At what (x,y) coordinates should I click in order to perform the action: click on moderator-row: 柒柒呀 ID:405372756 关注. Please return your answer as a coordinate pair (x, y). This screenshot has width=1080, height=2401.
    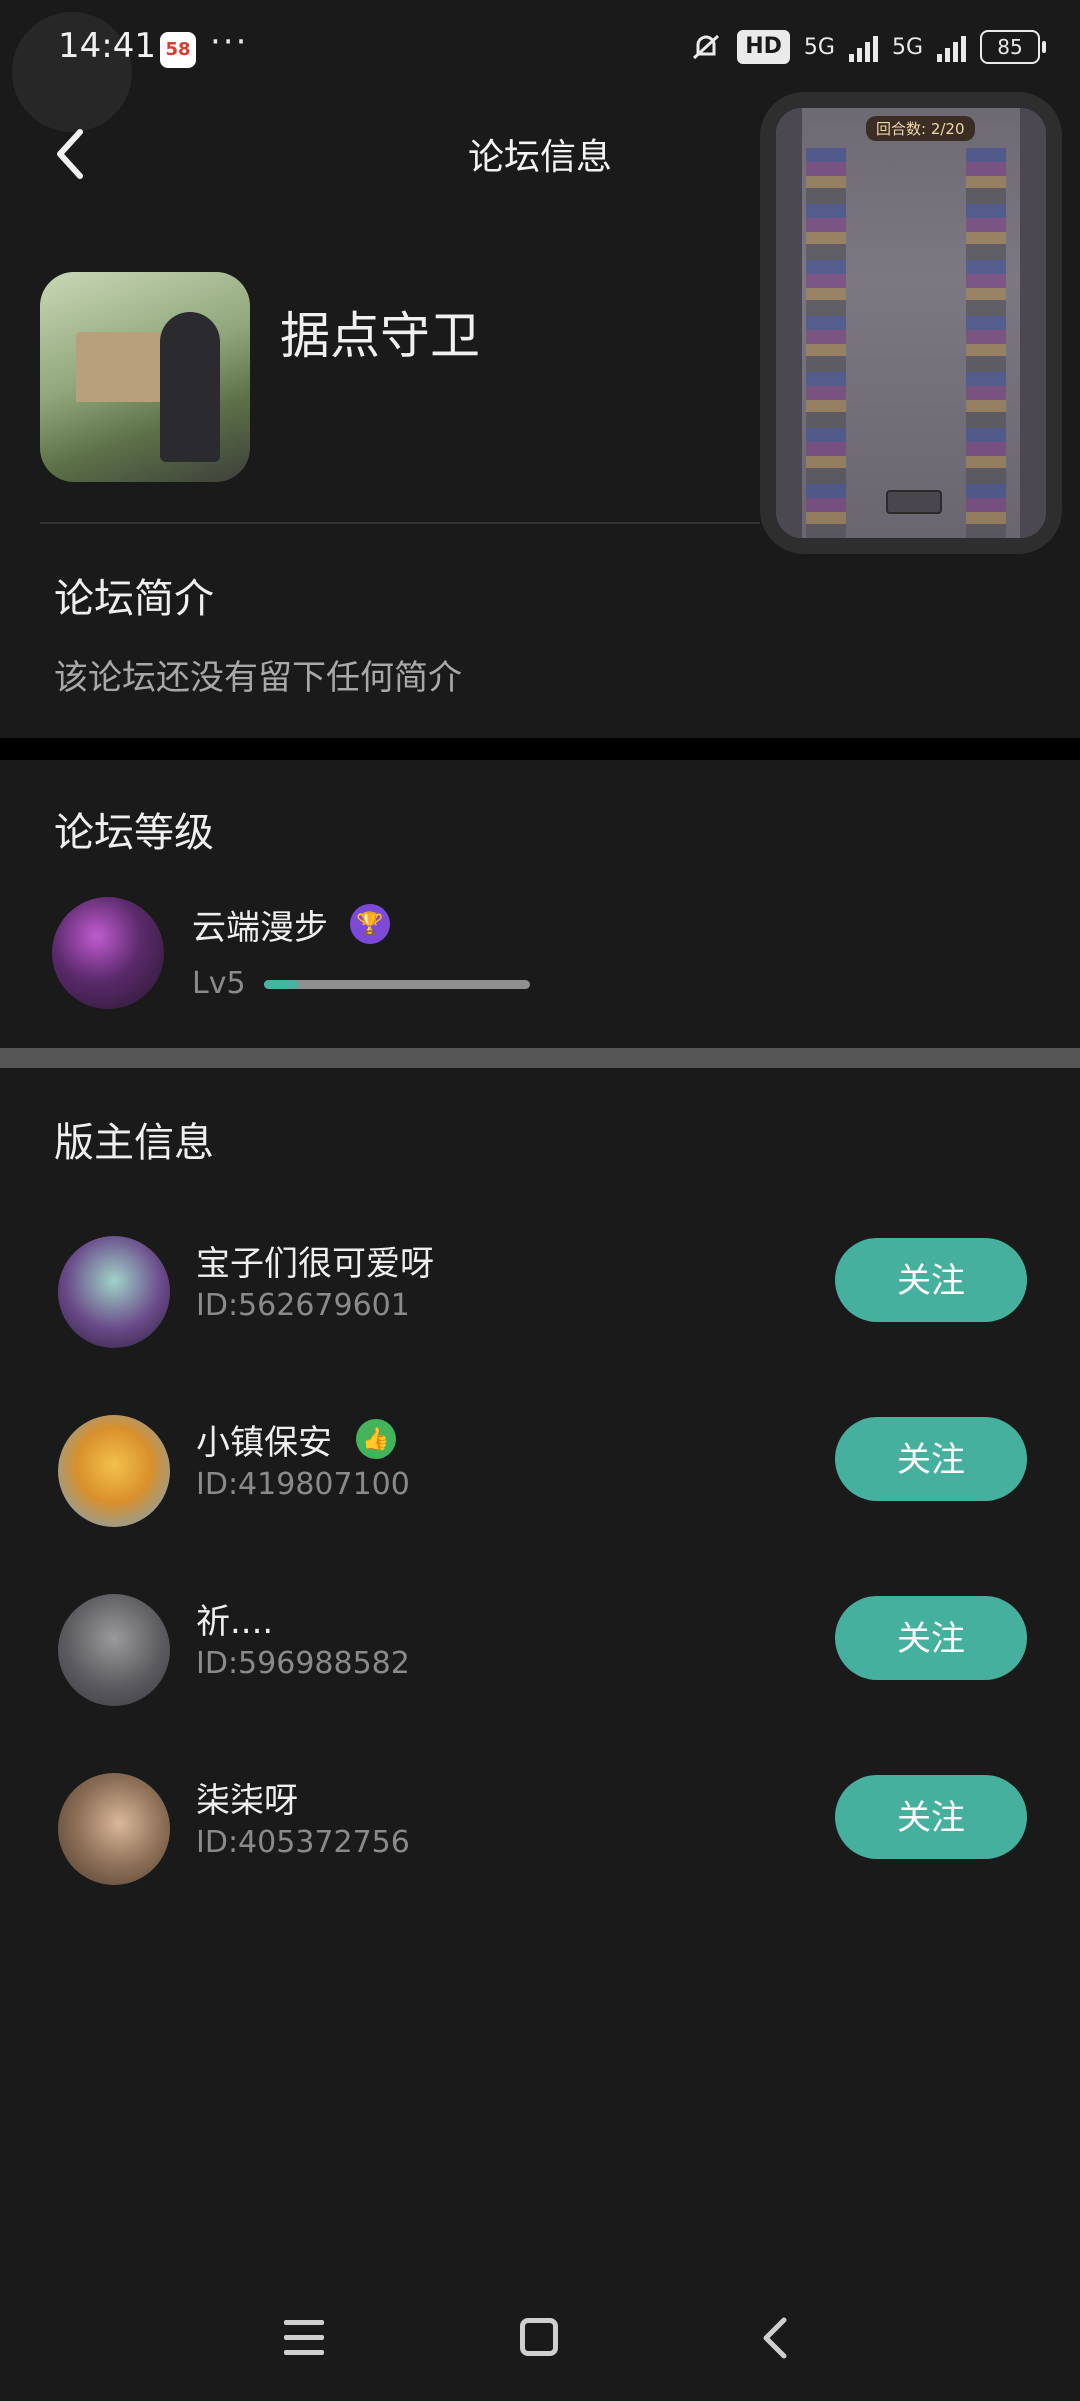
    Looking at the image, I should click on (540, 1833).